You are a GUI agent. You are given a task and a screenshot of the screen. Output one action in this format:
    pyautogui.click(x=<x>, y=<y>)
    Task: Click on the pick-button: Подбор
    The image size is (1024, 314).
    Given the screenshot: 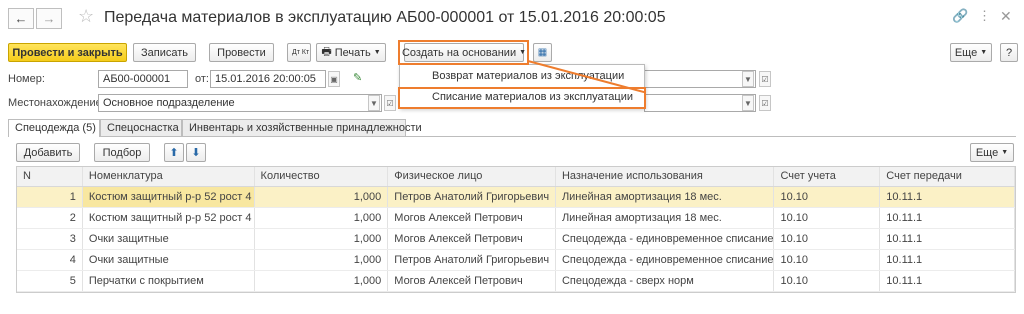 What is the action you would take?
    pyautogui.click(x=122, y=152)
    